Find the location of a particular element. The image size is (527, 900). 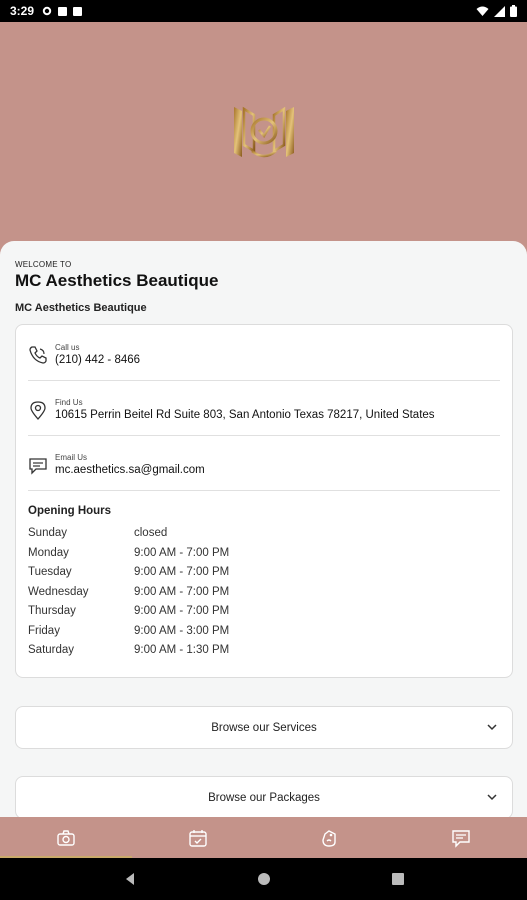

hours-row: Friday 9:00 AM - 3:00 PM is located at coordinates (178, 635).